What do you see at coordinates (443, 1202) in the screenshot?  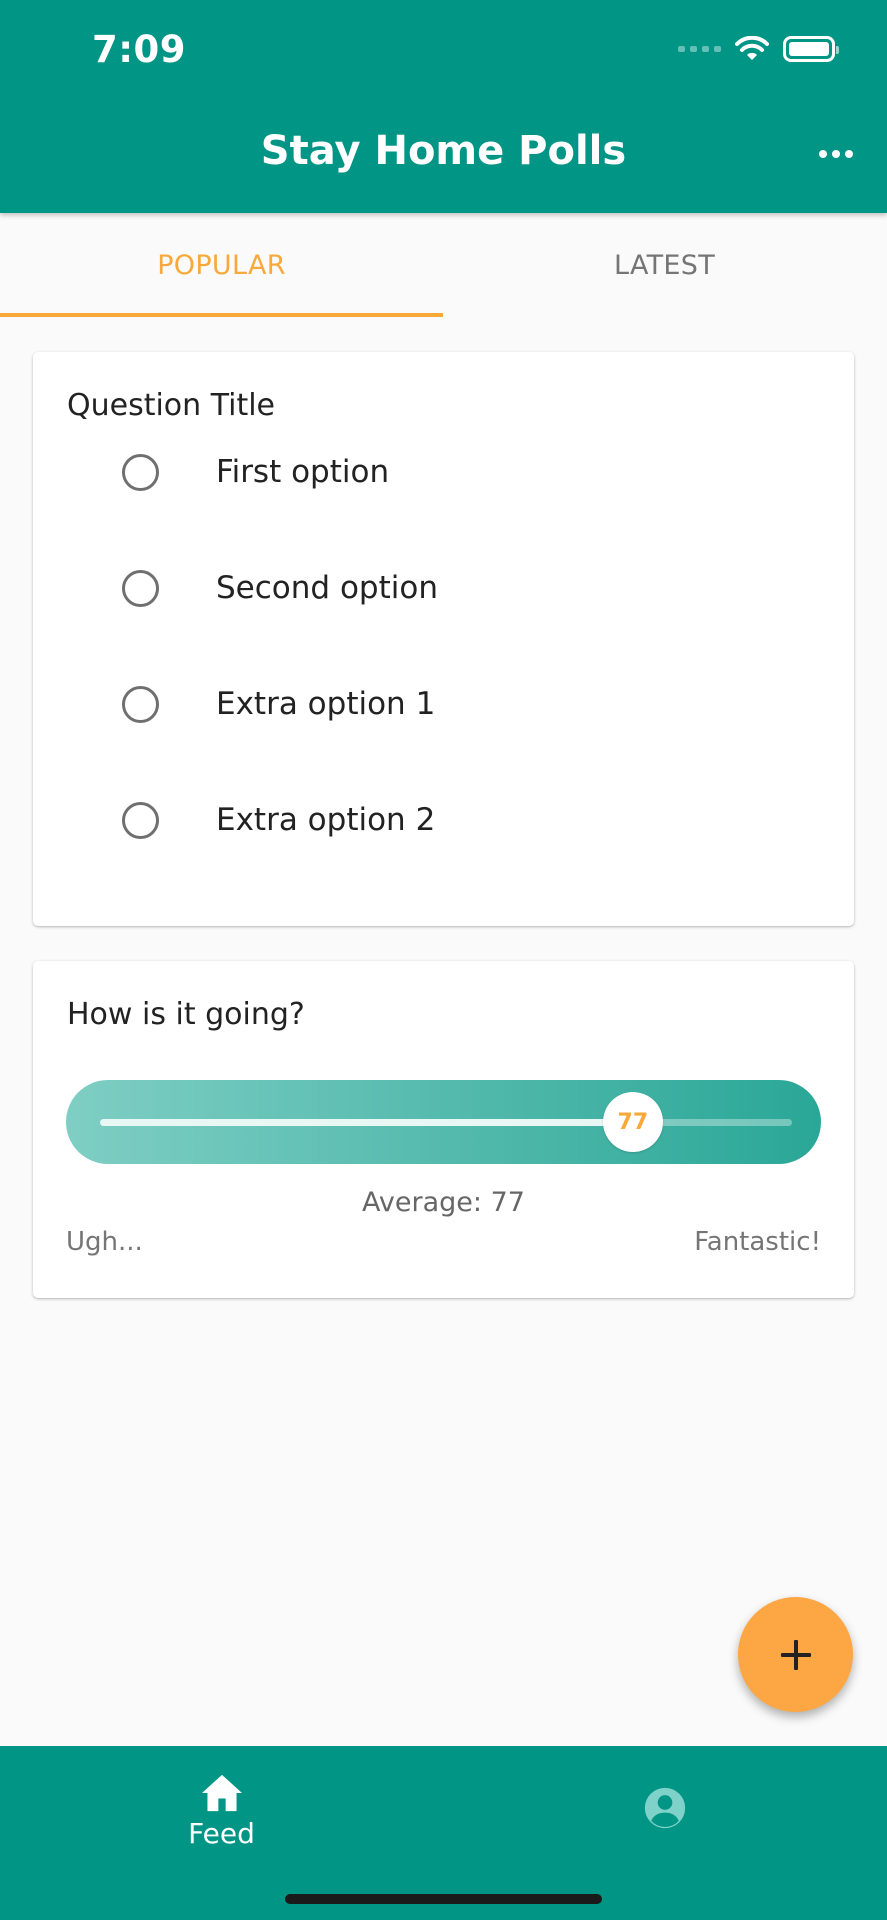 I see `average-text: Average: 77` at bounding box center [443, 1202].